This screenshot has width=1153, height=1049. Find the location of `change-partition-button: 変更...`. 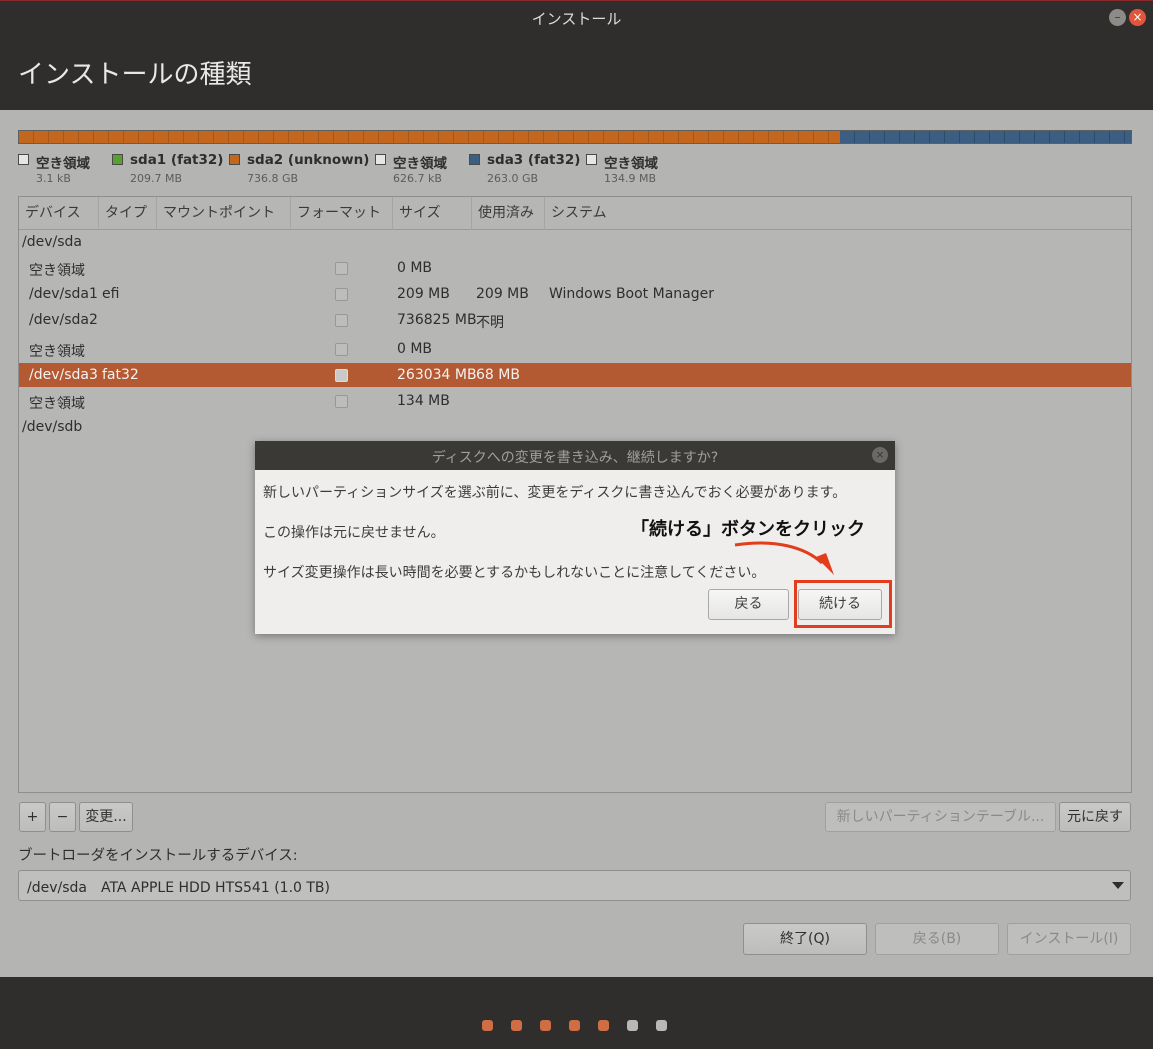

change-partition-button: 変更... is located at coordinates (106, 817).